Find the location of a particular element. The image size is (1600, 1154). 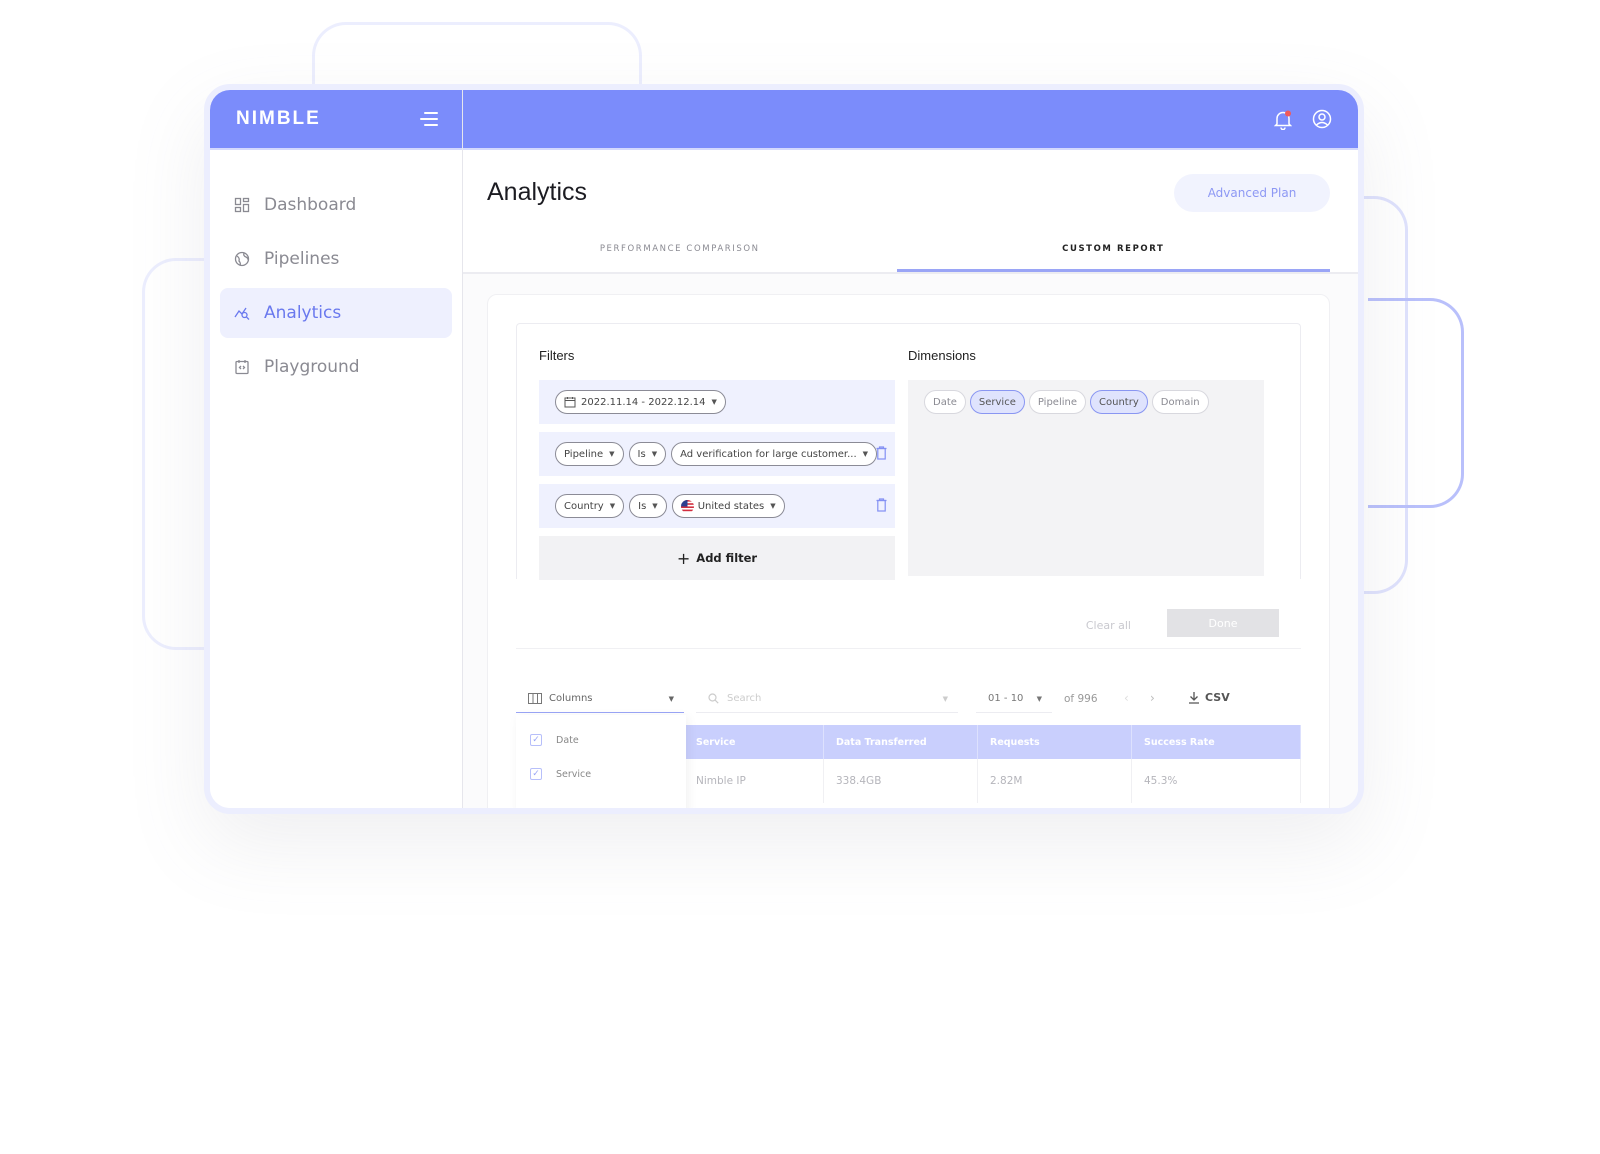

tab-bar: PERFORMANCE COMPARISON CUSTOM REPORT is located at coordinates (896, 250).